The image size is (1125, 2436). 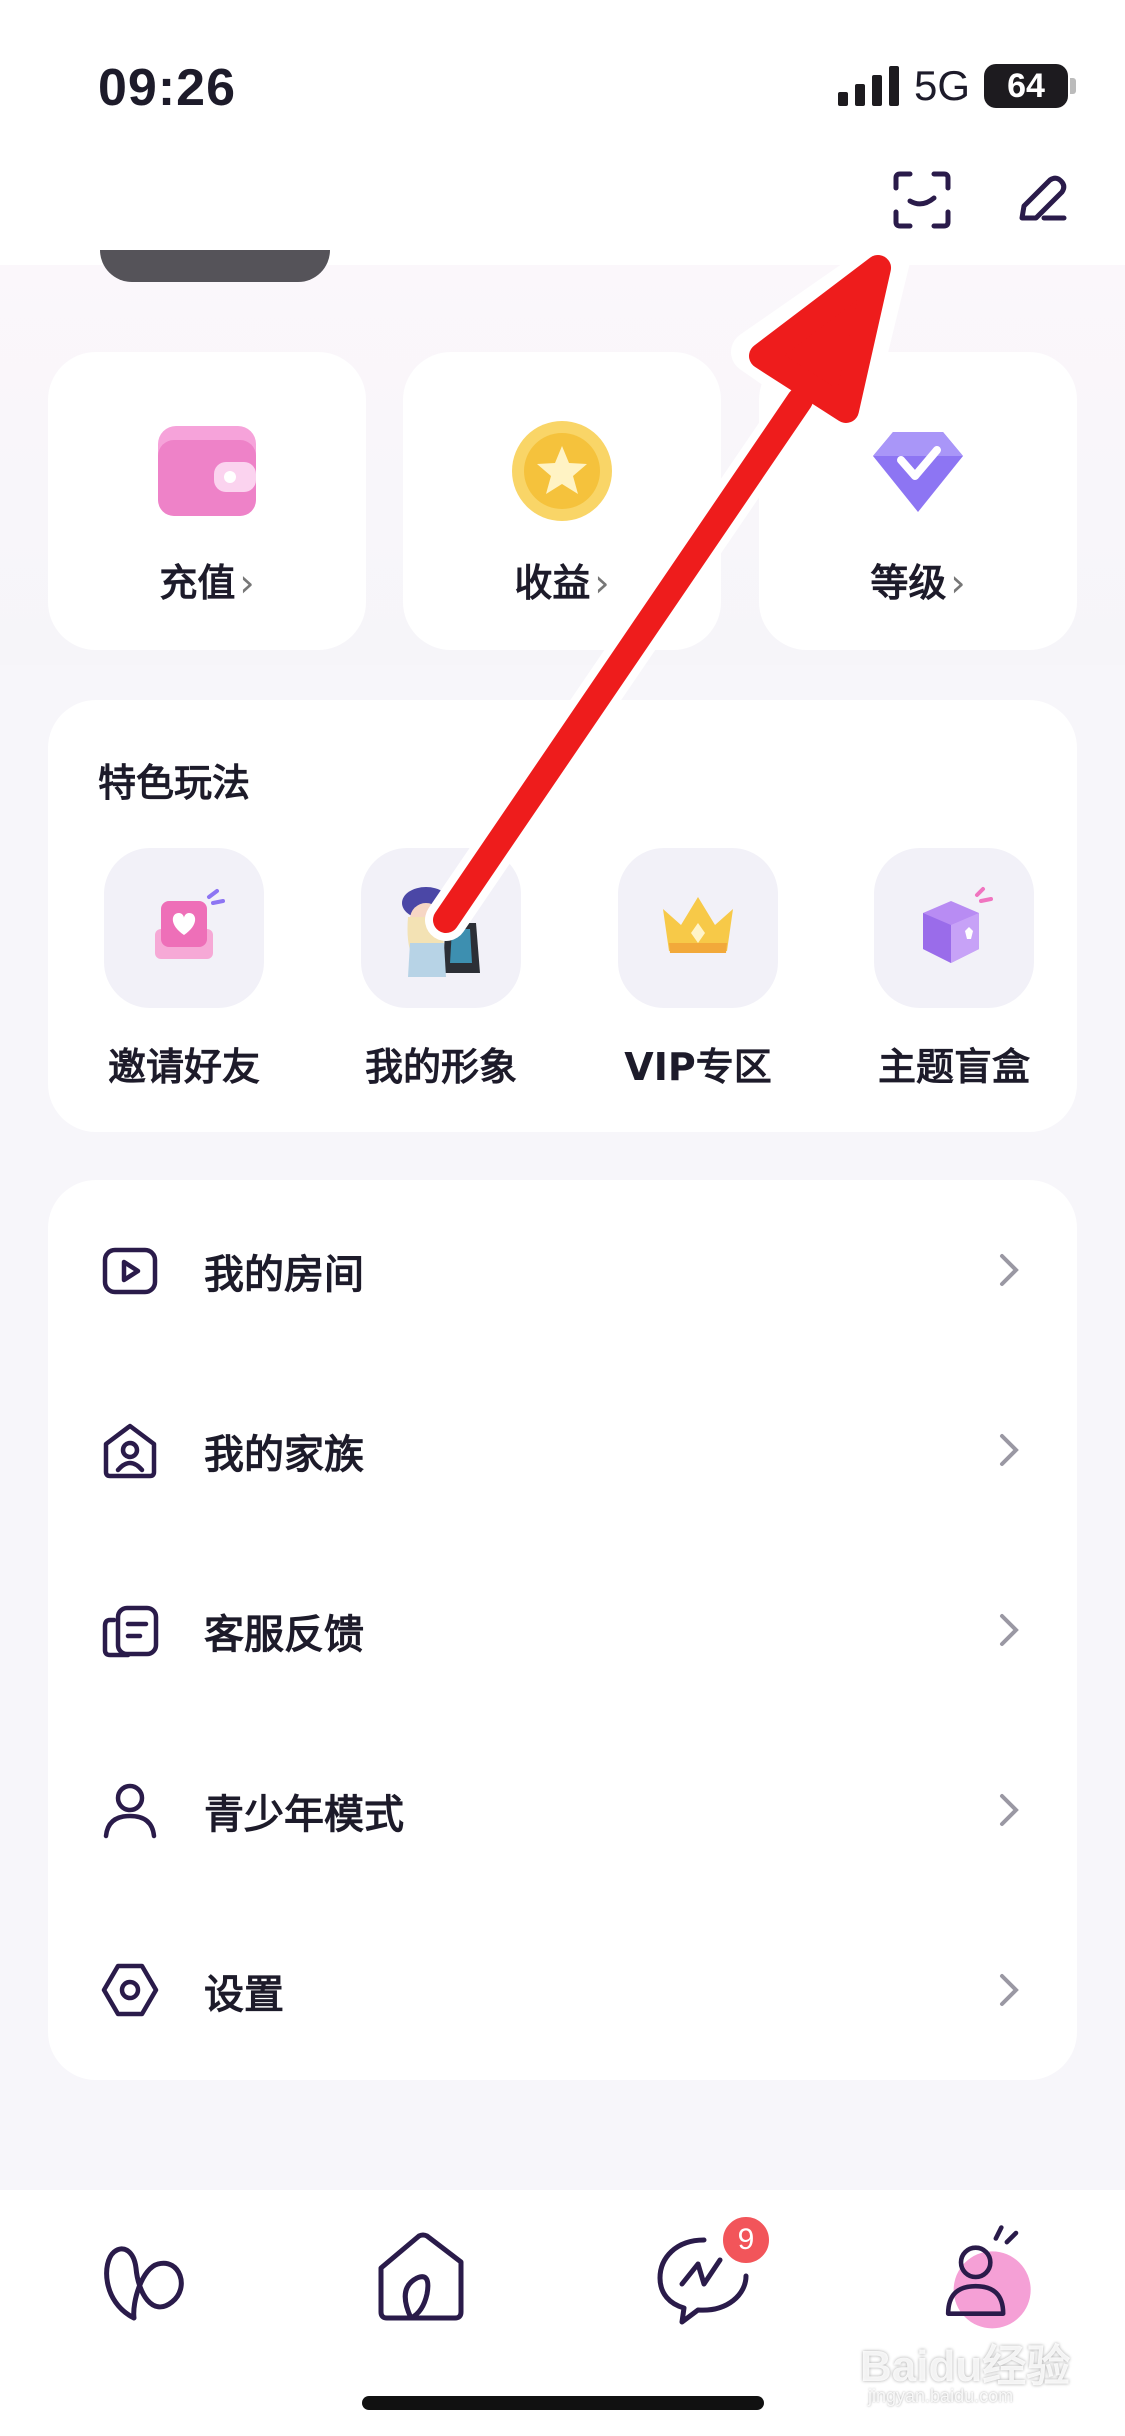 I want to click on battery-tip, so click(x=1073, y=86).